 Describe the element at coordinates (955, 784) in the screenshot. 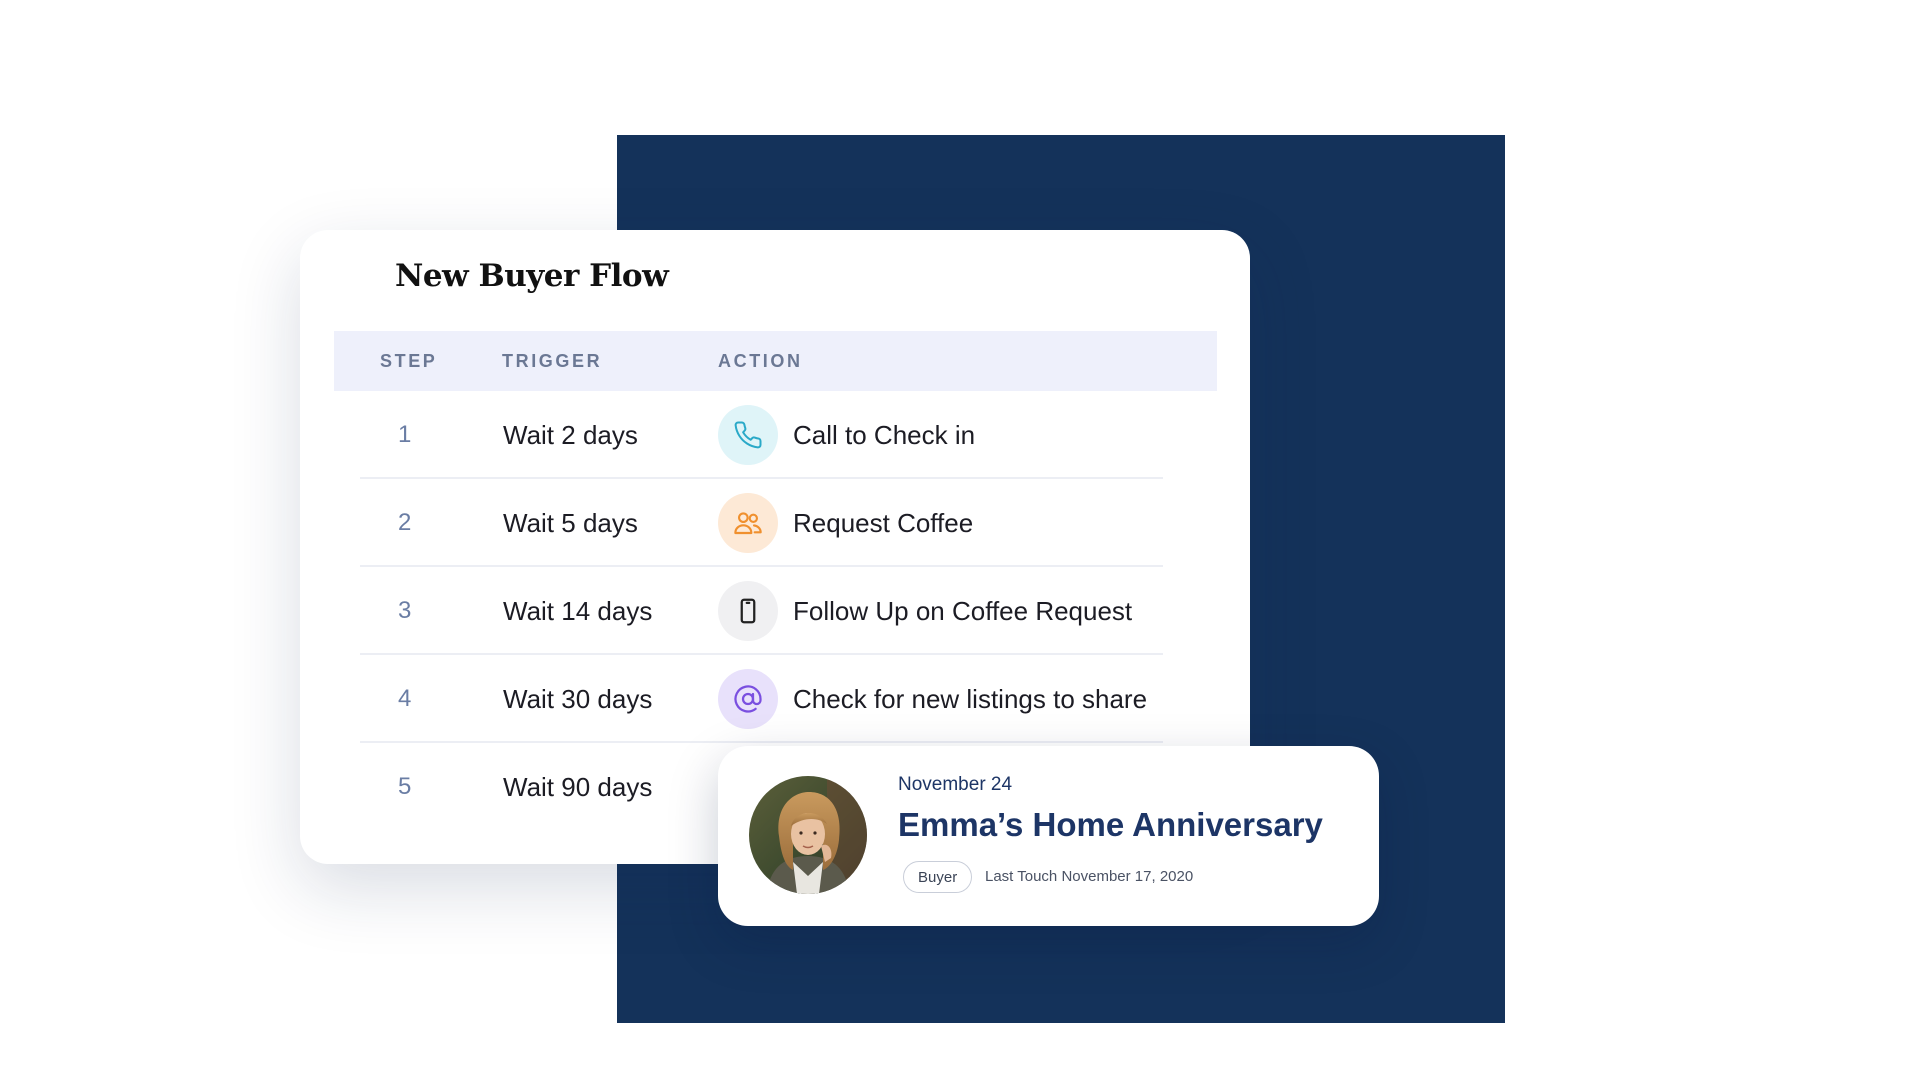

I see `event-date: November 24` at that location.